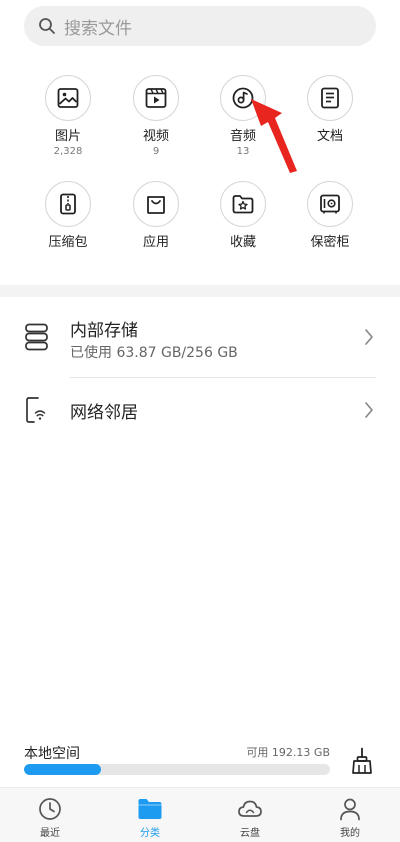 Image resolution: width=400 pixels, height=842 pixels. I want to click on category-label: 音频, so click(242, 136).